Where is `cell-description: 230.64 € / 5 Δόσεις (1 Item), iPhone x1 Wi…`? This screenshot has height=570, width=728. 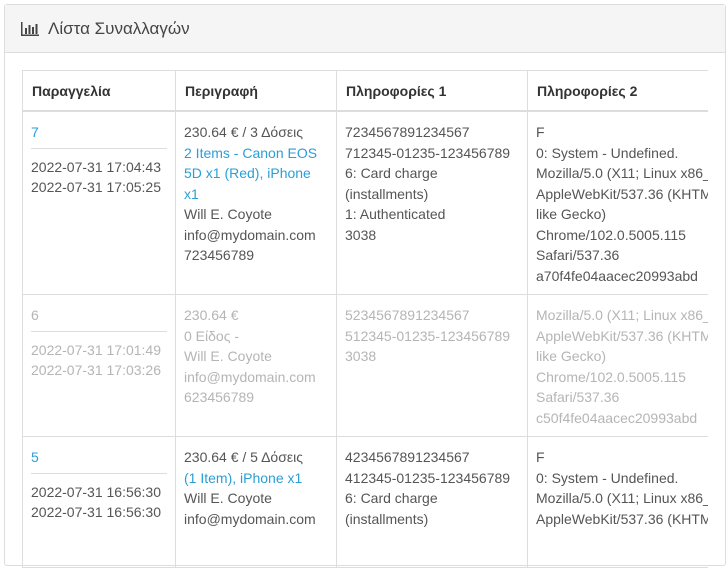 cell-description: 230.64 € / 5 Δόσεις (1 Item), iPhone x1 Wi… is located at coordinates (256, 502).